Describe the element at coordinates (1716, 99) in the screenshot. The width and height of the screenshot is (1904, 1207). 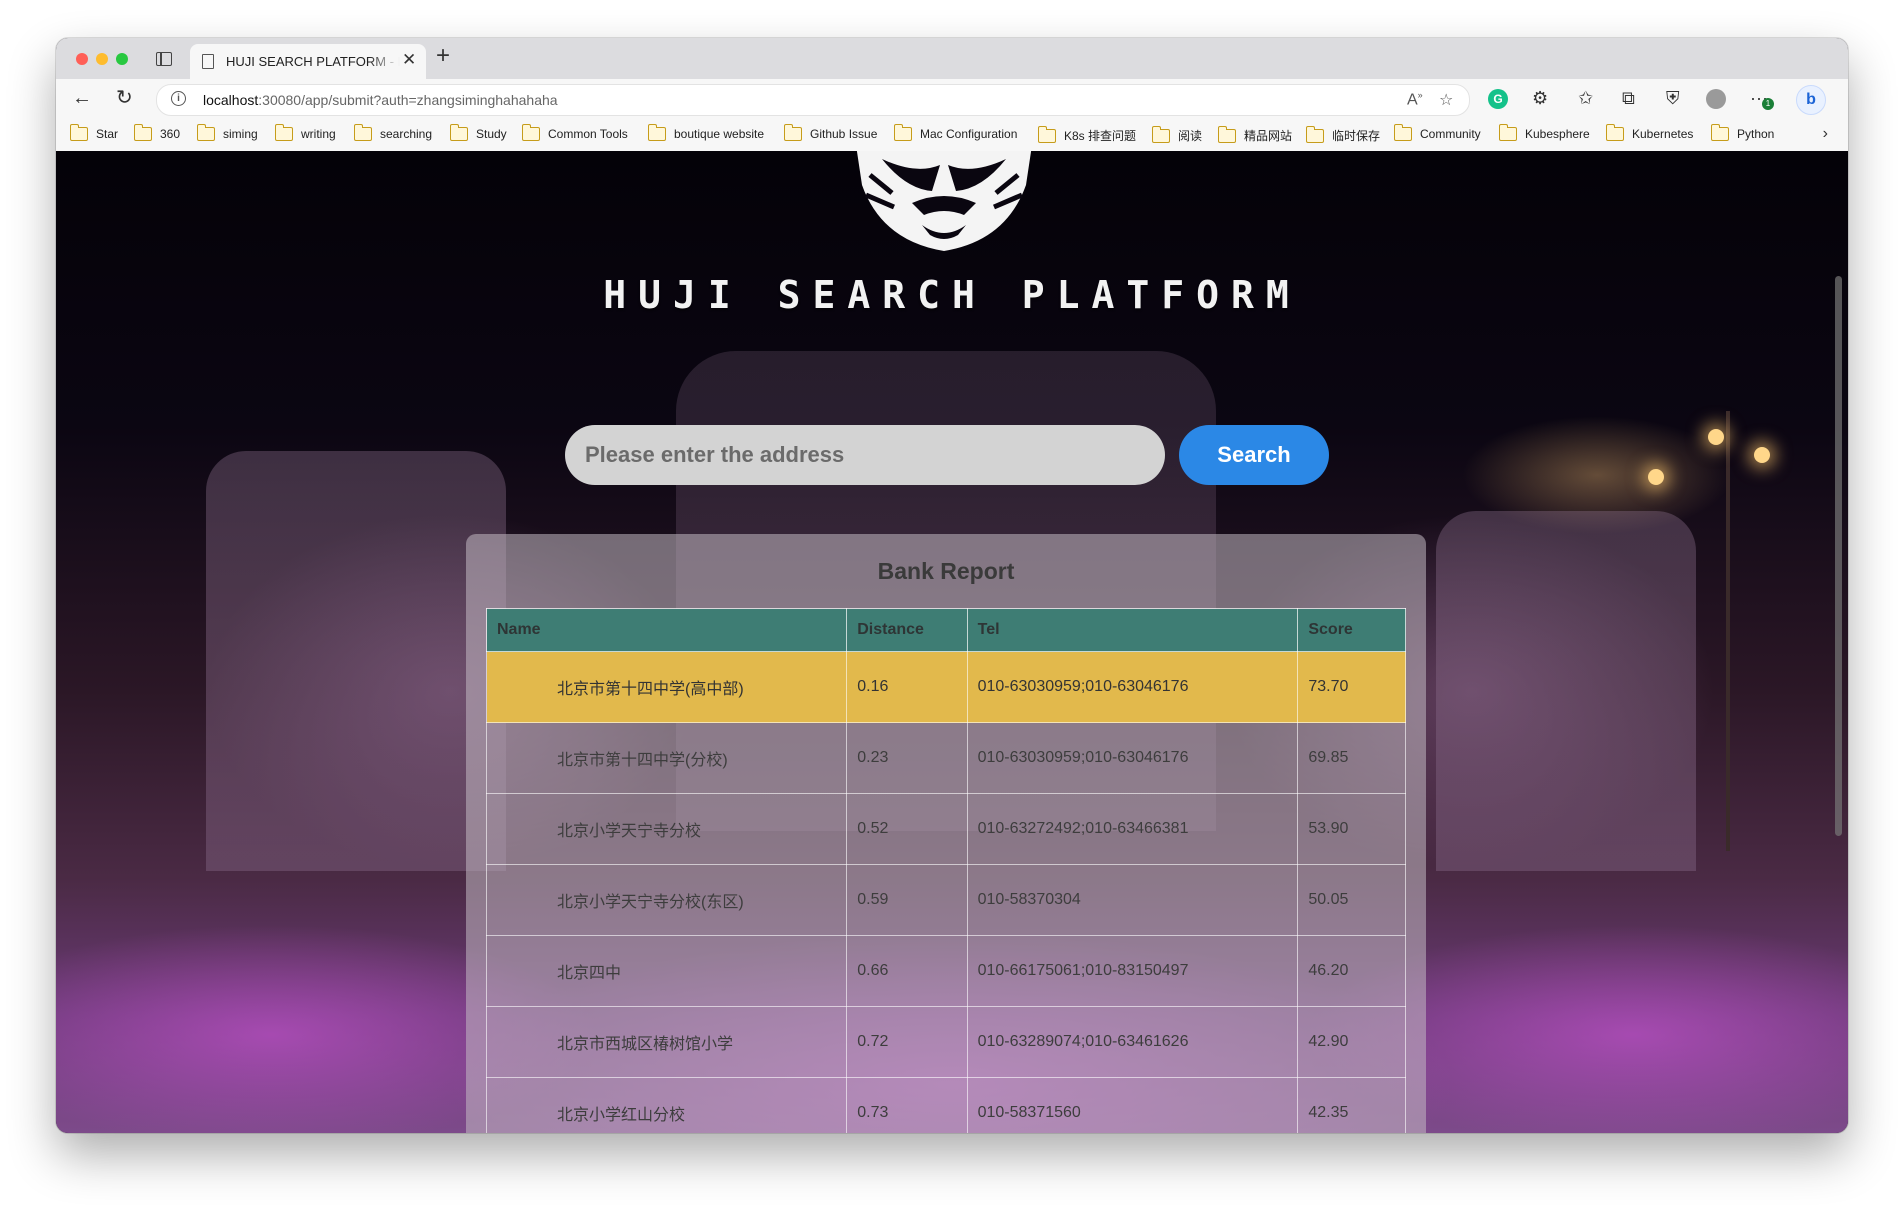
I see `profile-avatar-icon` at that location.